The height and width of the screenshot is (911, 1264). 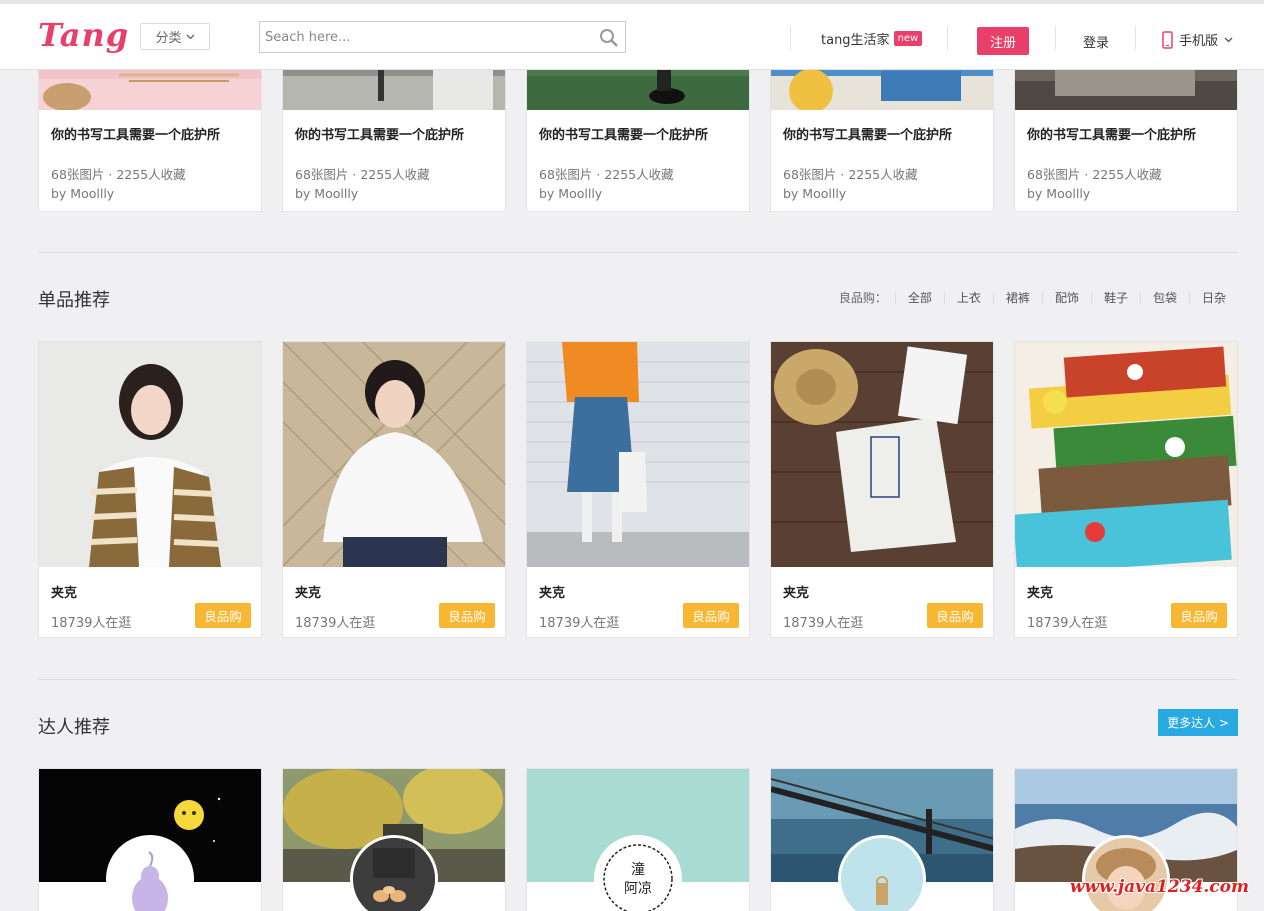 What do you see at coordinates (908, 38) in the screenshot?
I see `new-badge: new` at bounding box center [908, 38].